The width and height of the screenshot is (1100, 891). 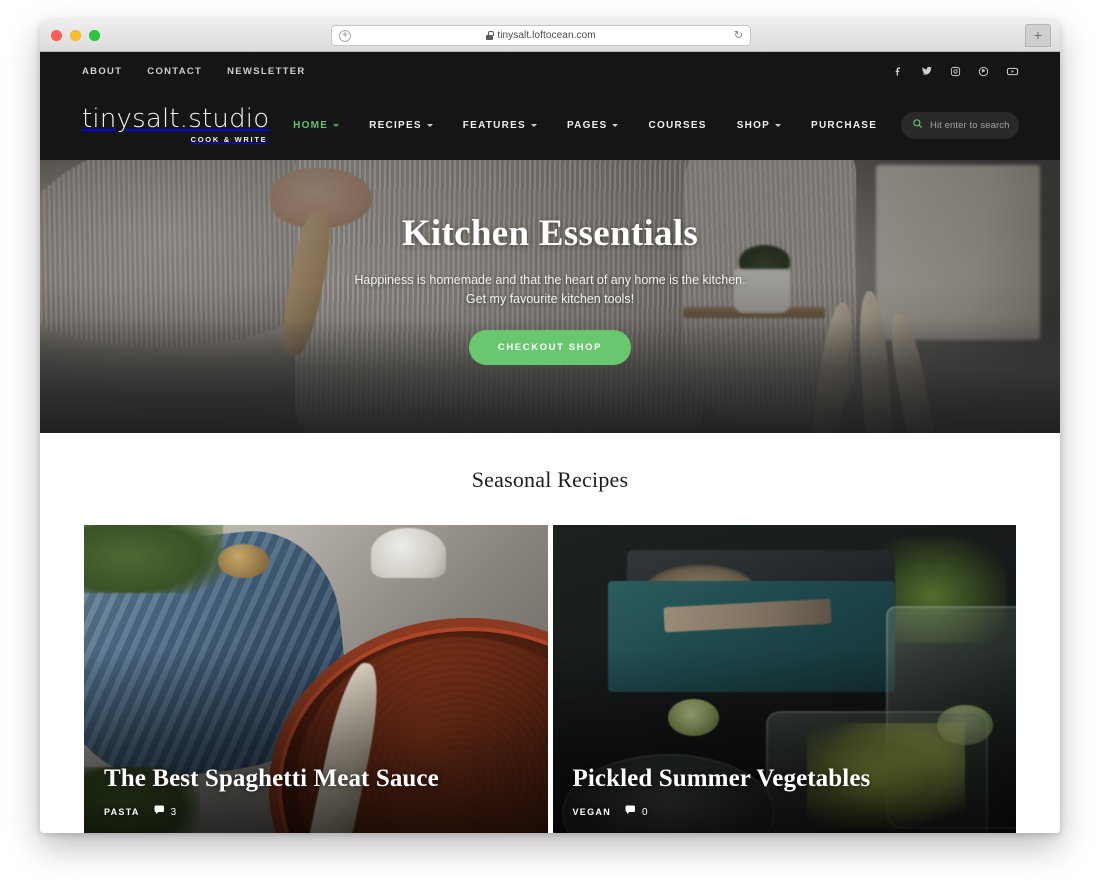 I want to click on section-title: Seasonal Recipes, so click(x=550, y=479).